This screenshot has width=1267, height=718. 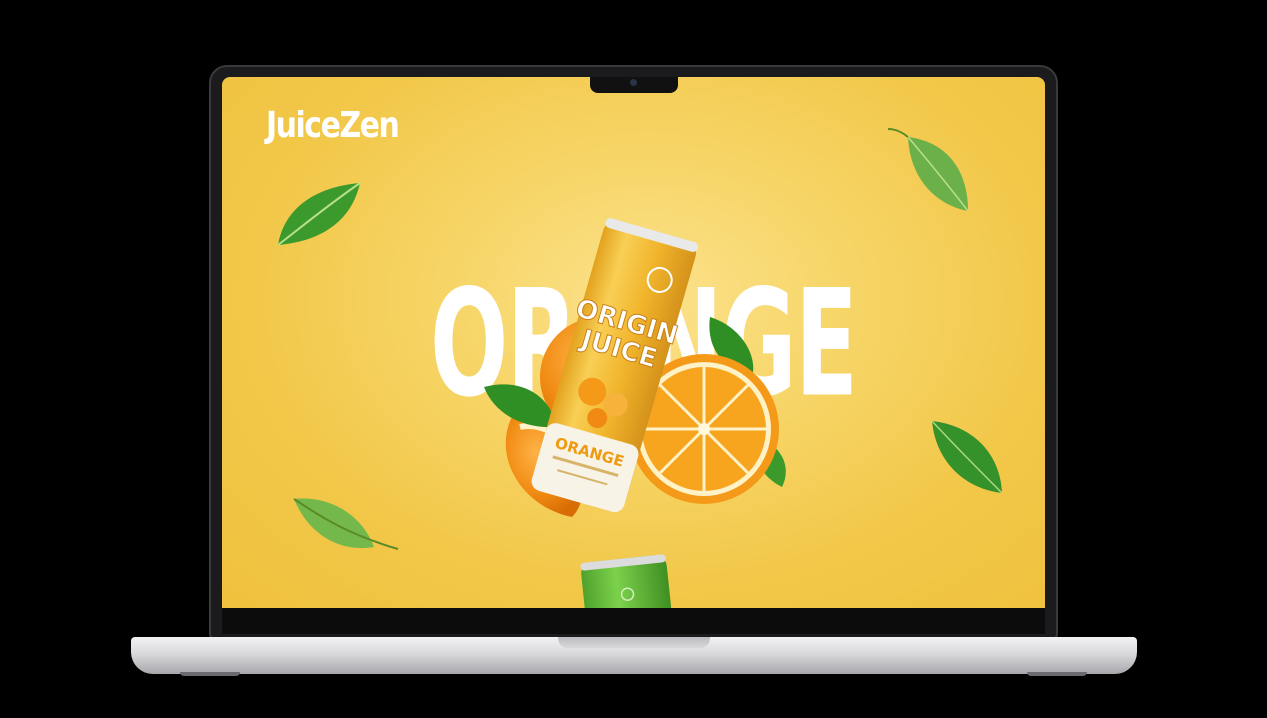 What do you see at coordinates (333, 125) in the screenshot?
I see `brand-logo: JuiceZen` at bounding box center [333, 125].